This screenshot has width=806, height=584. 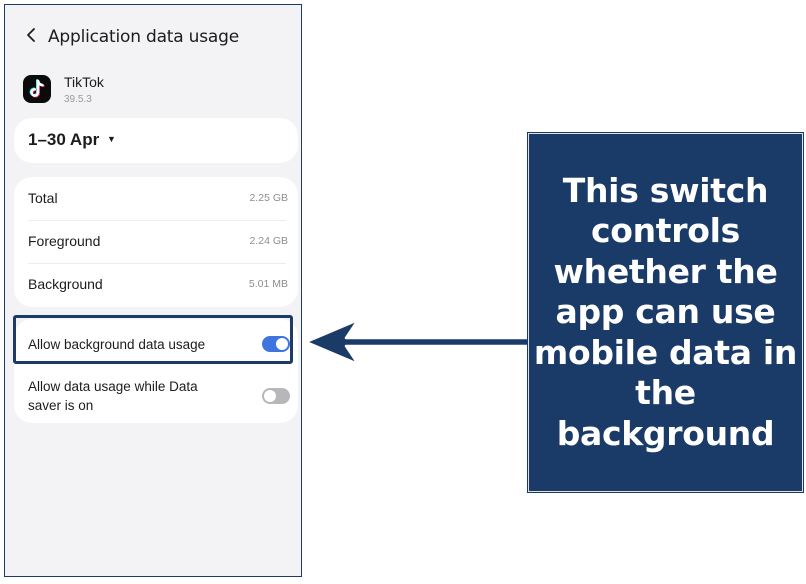 I want to click on pointer-arrow, so click(x=418, y=342).